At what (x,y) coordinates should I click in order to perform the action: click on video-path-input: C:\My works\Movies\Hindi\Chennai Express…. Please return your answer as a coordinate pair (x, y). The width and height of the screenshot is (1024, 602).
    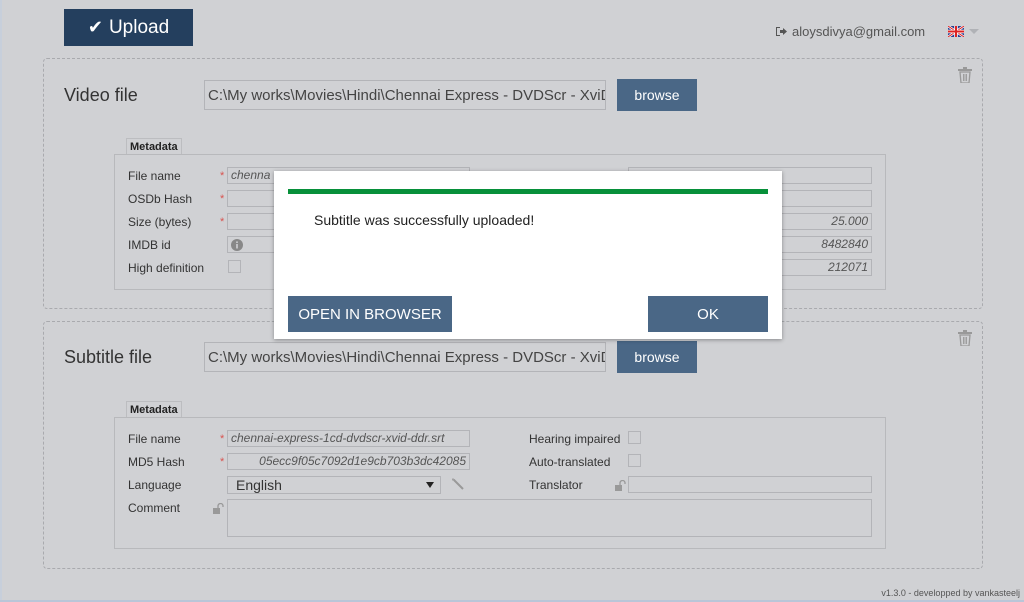
    Looking at the image, I should click on (405, 95).